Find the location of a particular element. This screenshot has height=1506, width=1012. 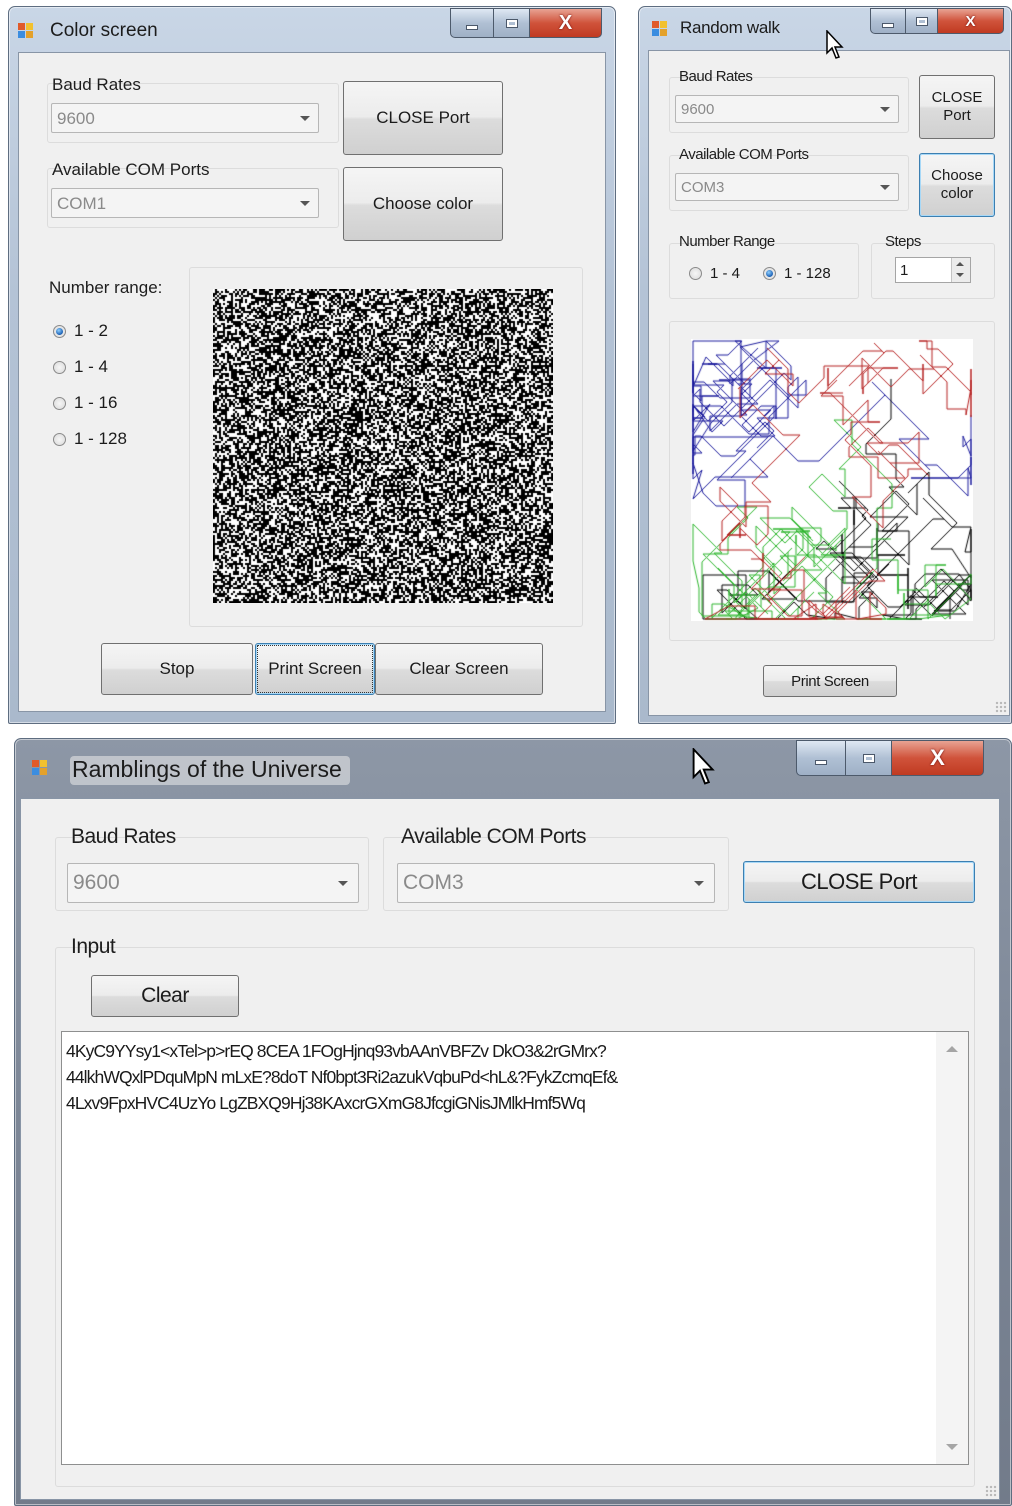

range-option: 1 - 2 is located at coordinates (80, 331).